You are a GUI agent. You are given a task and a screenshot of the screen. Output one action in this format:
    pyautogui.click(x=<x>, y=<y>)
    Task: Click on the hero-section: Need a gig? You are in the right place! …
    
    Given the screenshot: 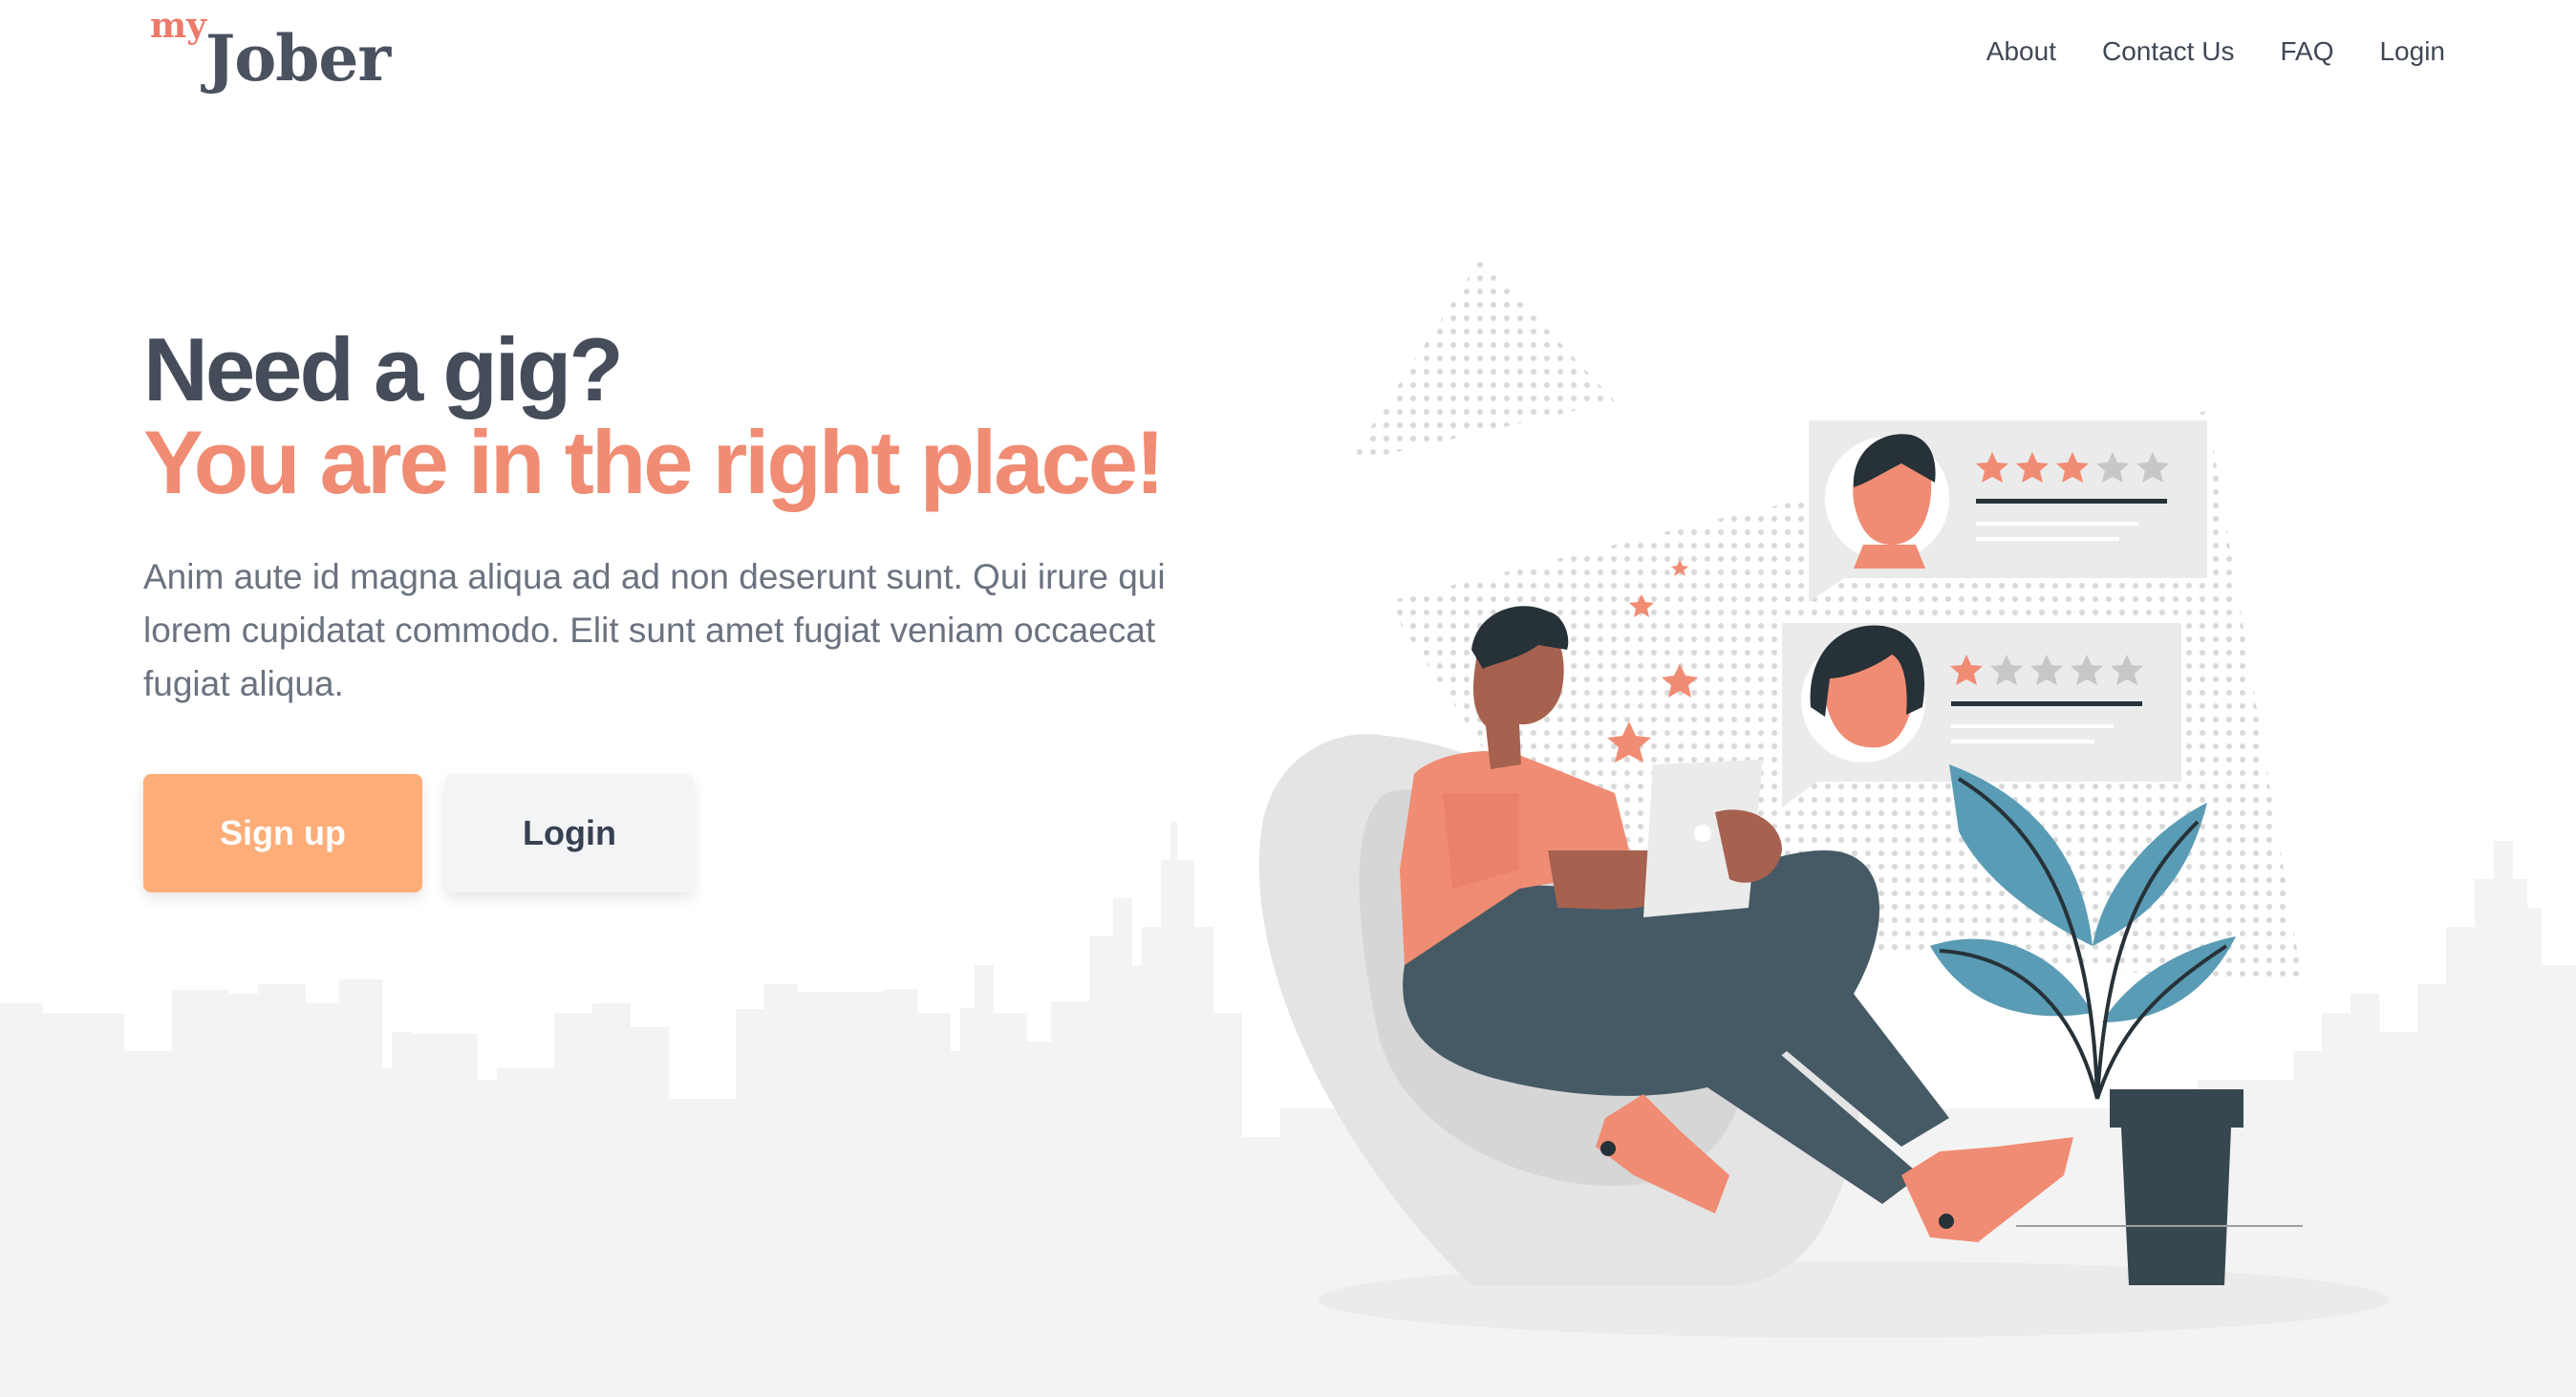 What is the action you would take?
    pyautogui.click(x=716, y=535)
    